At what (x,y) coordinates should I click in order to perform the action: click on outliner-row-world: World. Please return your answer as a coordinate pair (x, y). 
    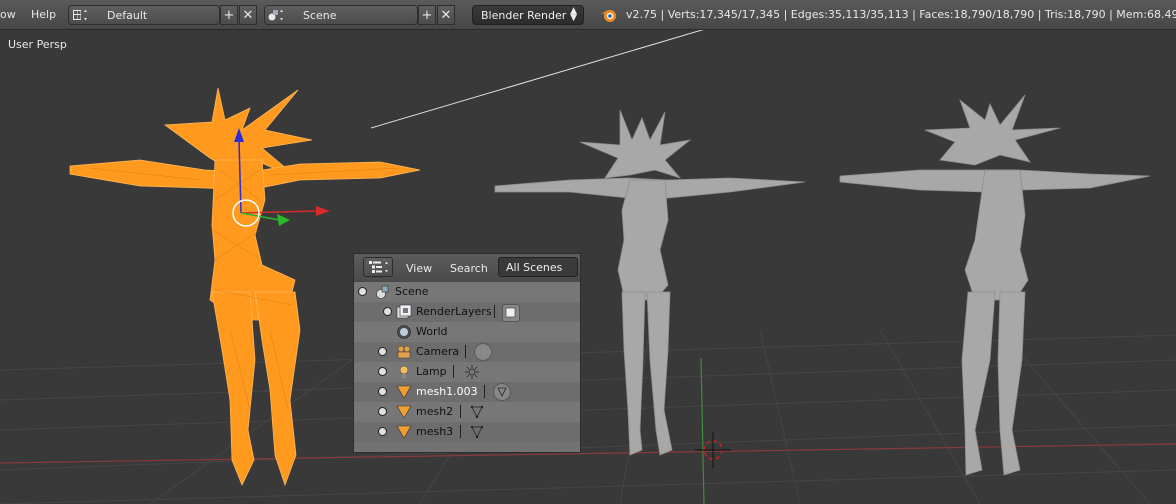
    Looking at the image, I should click on (467, 332).